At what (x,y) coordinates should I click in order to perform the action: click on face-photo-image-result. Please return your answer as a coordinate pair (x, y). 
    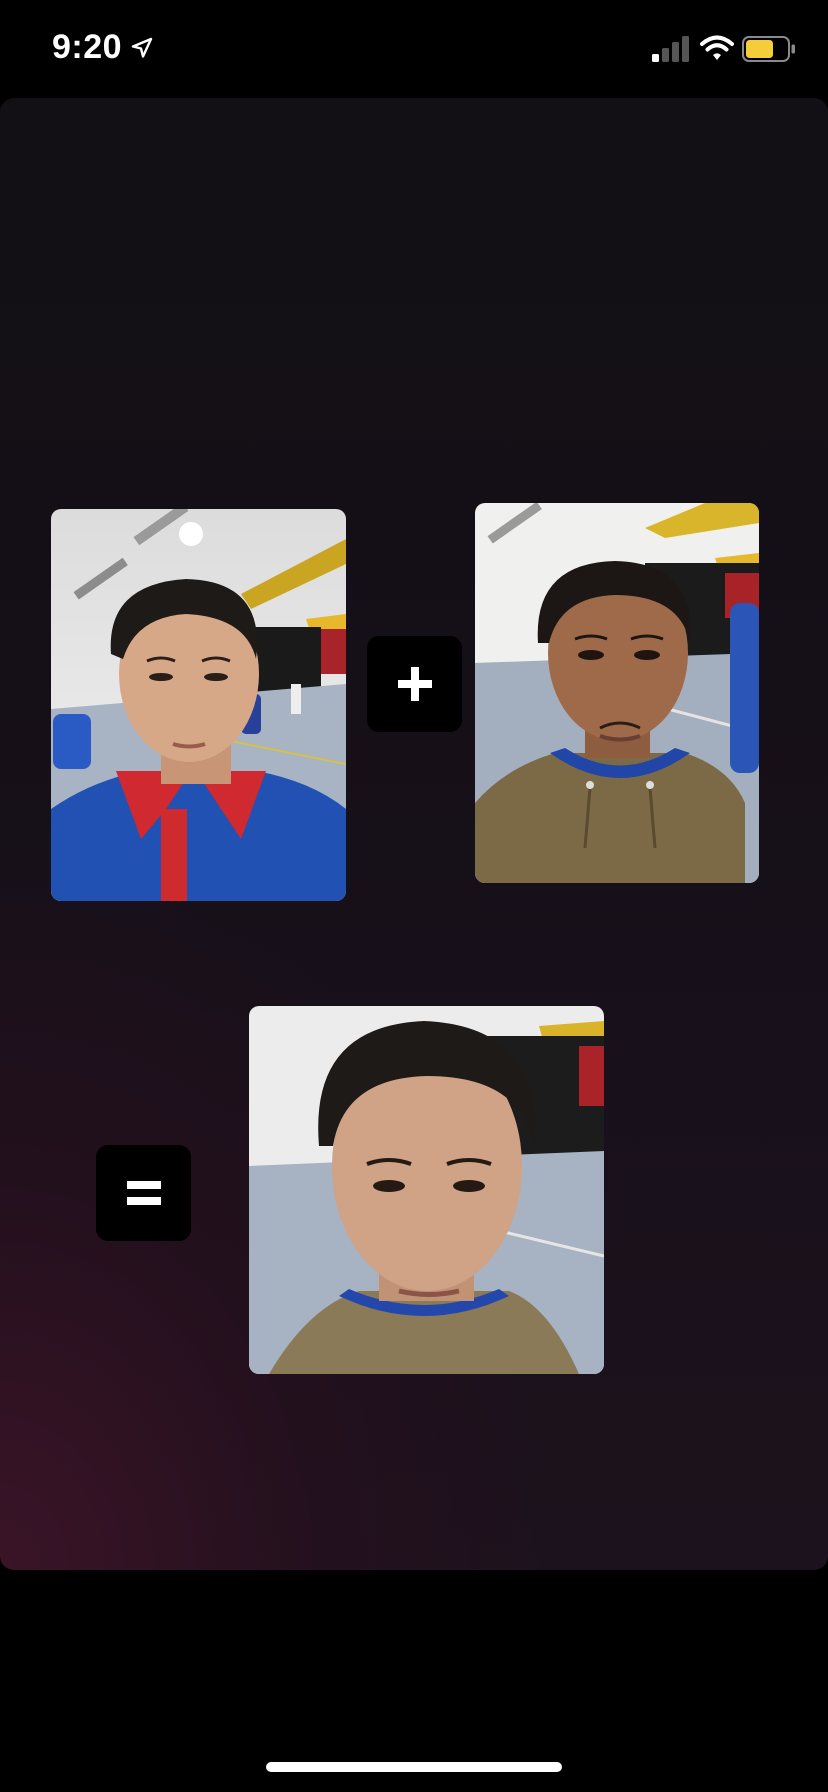
    Looking at the image, I should click on (426, 1190).